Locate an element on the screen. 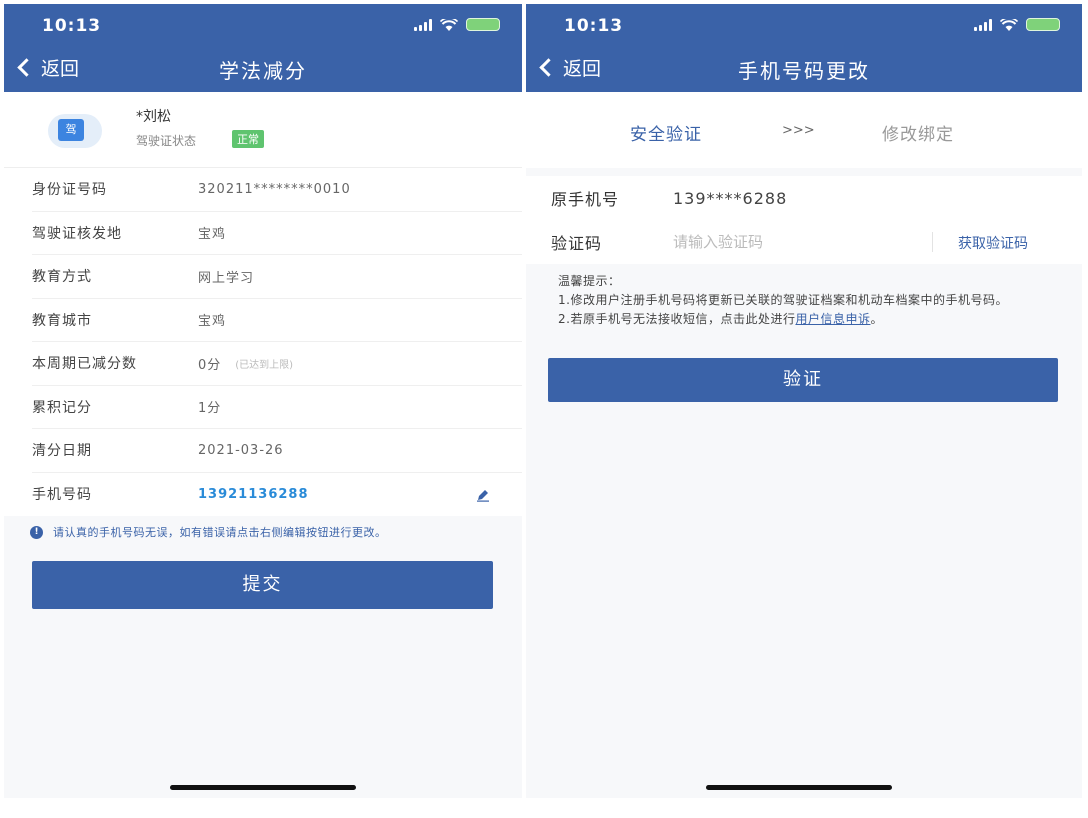 The height and width of the screenshot is (818, 1088). verify-button: 验证 is located at coordinates (803, 380).